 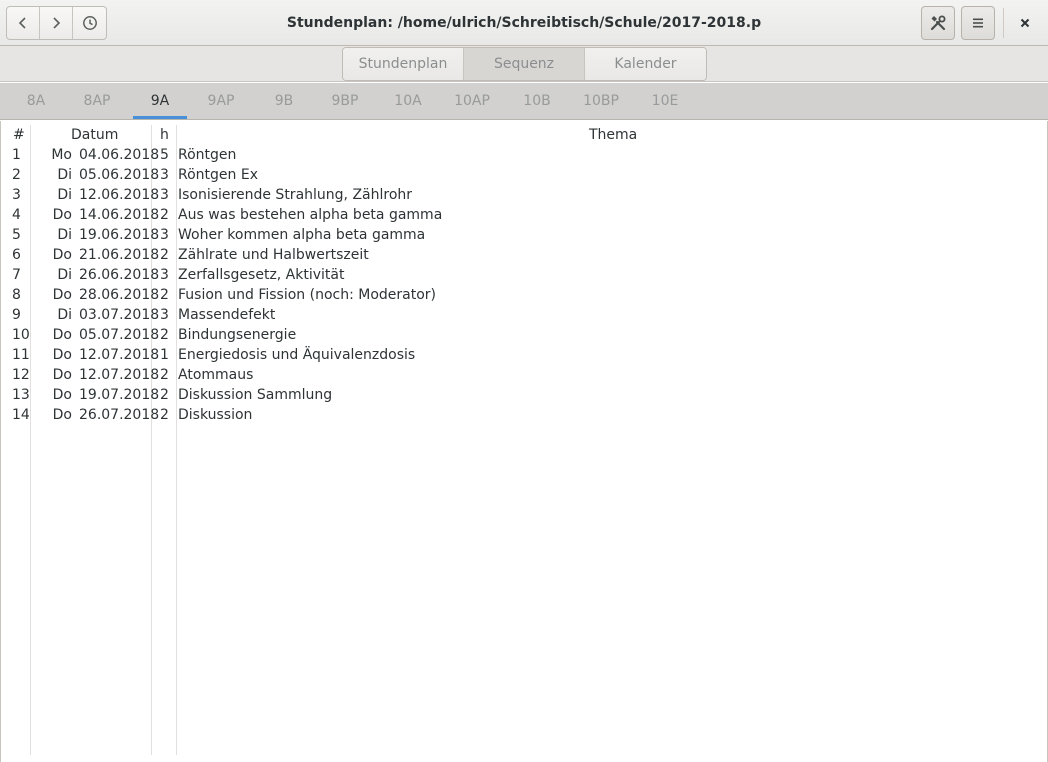 What do you see at coordinates (221, 101) in the screenshot?
I see `tab-9ap: 9AP` at bounding box center [221, 101].